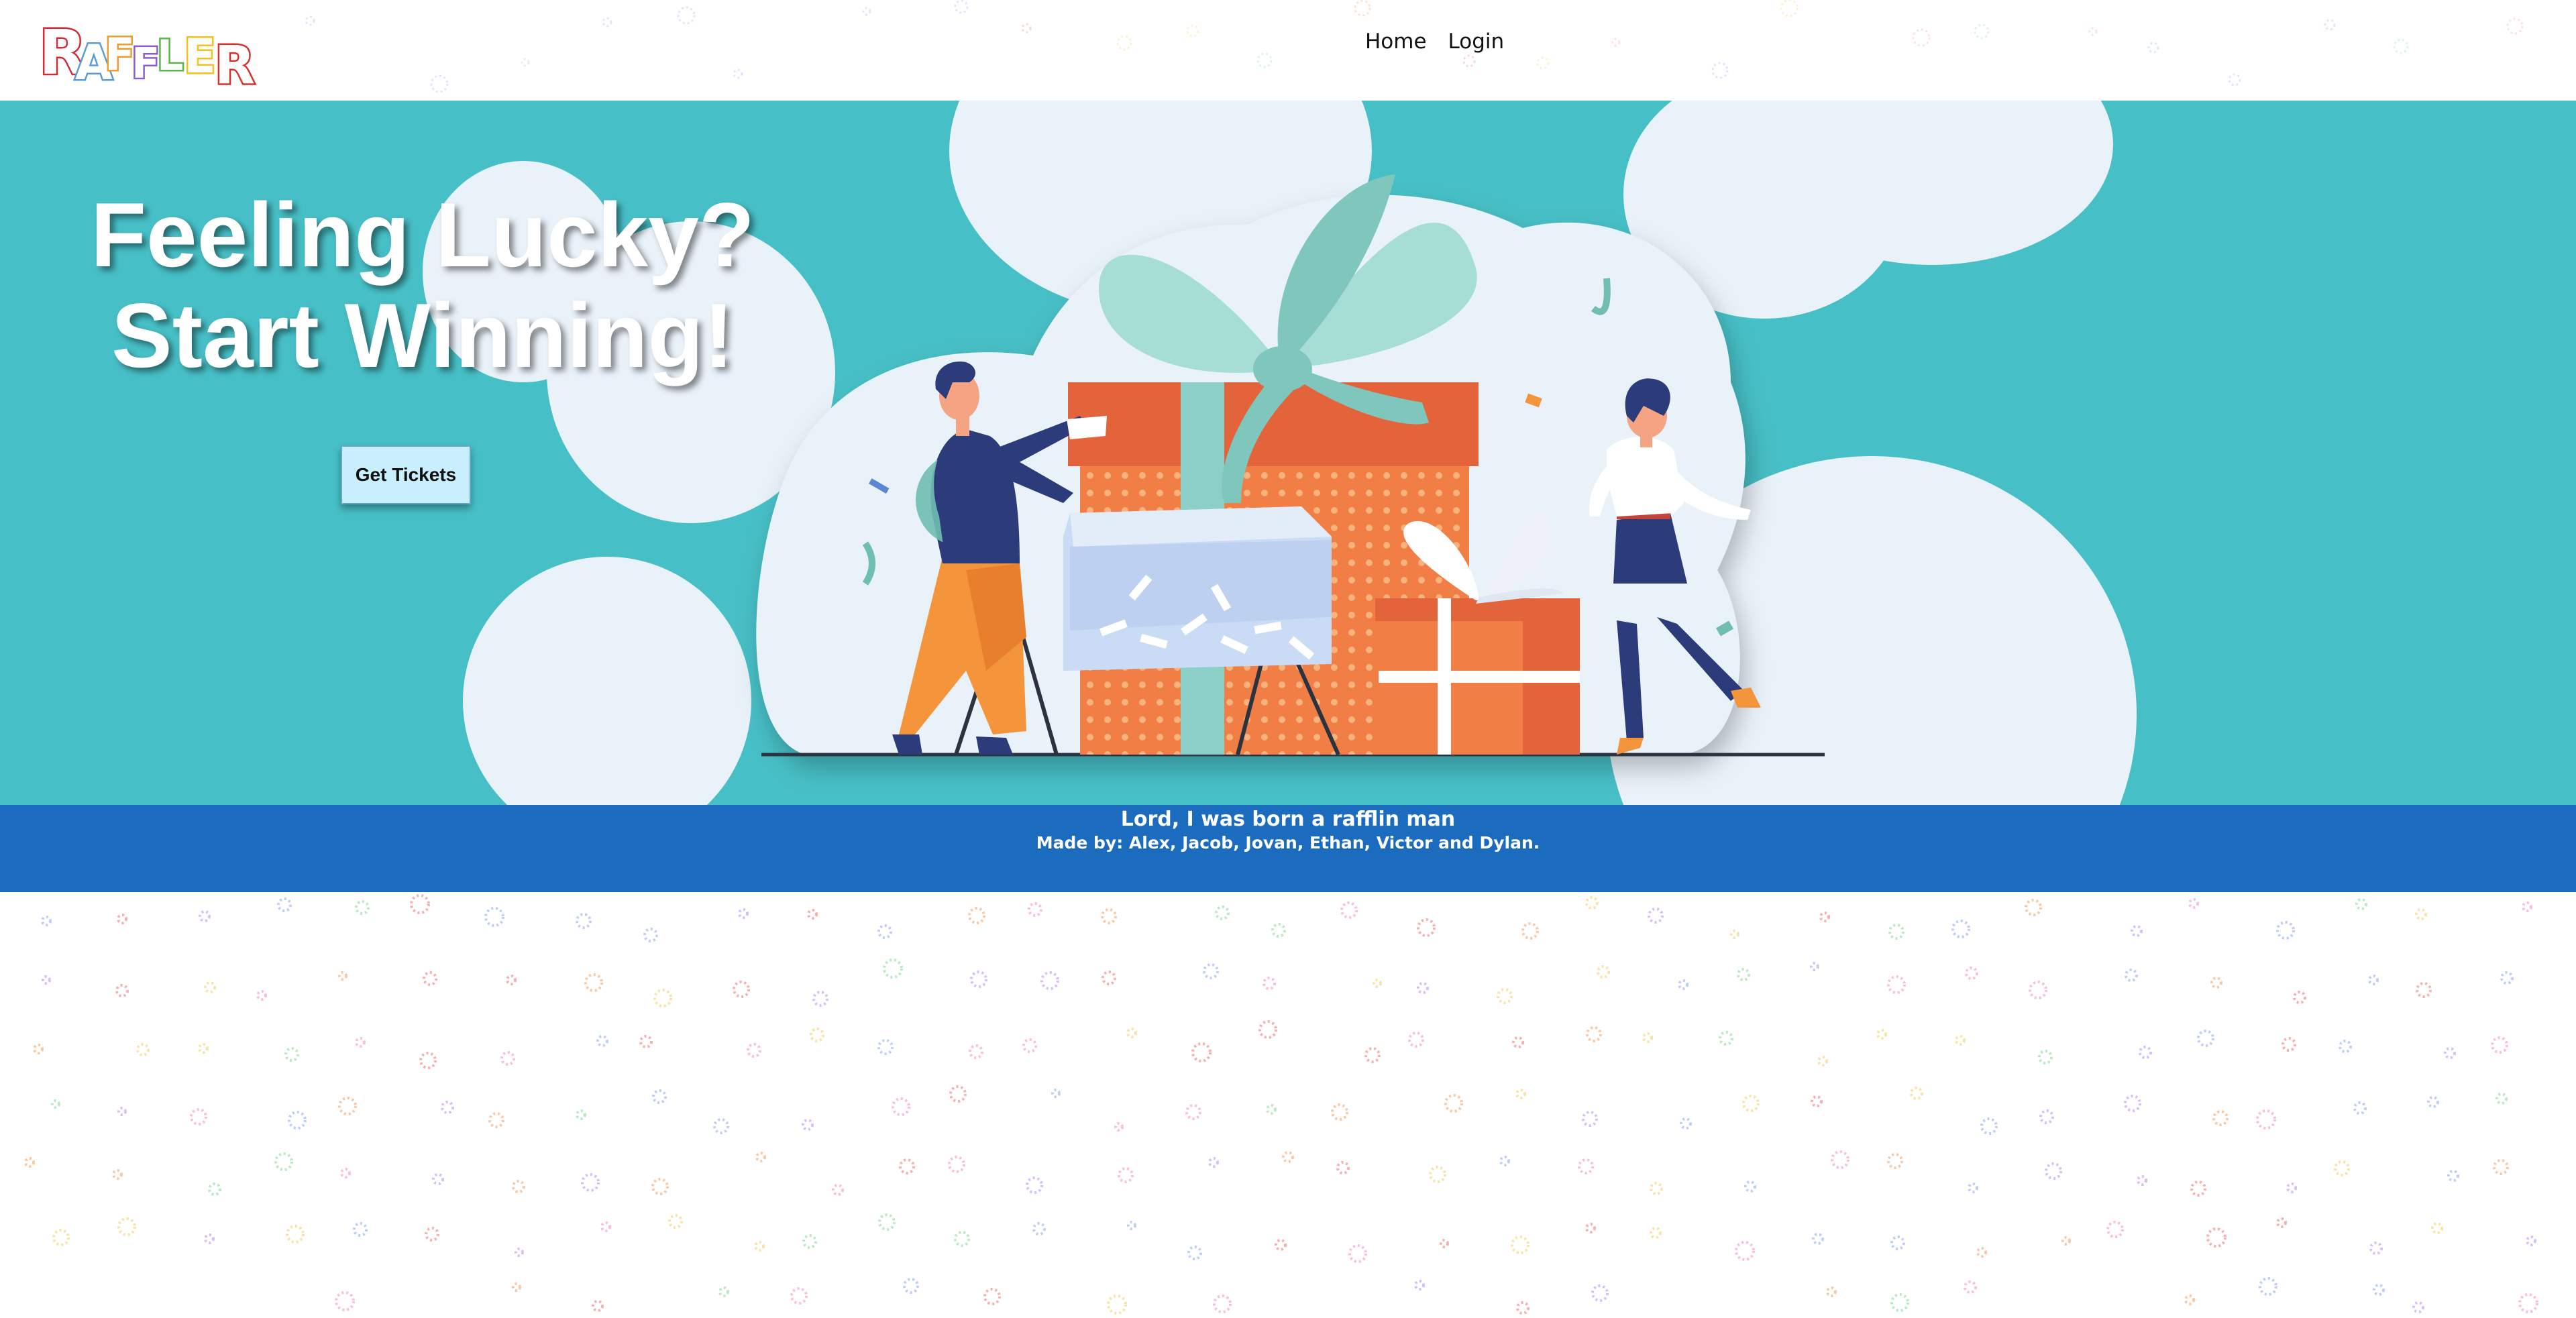 Image resolution: width=2576 pixels, height=1318 pixels. Describe the element at coordinates (1434, 42) in the screenshot. I see `nav-links: Home Login` at that location.